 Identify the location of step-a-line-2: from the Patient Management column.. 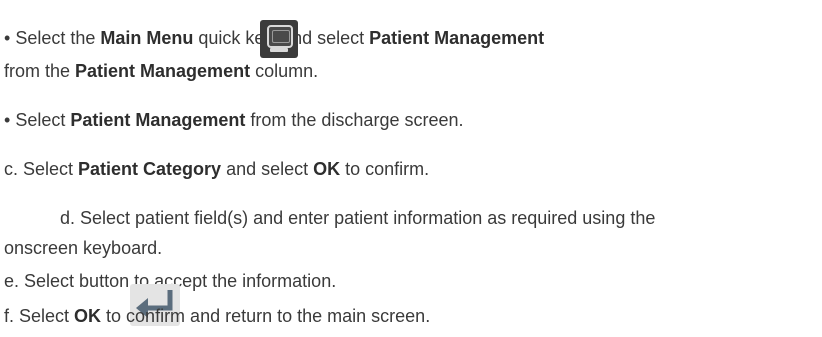
(161, 71).